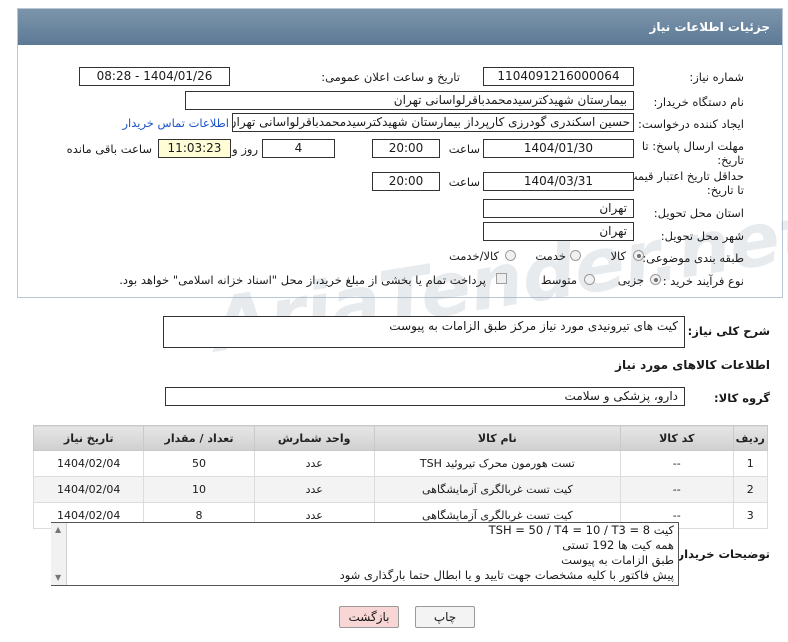  I want to click on category-goods-radio, so click(638, 255).